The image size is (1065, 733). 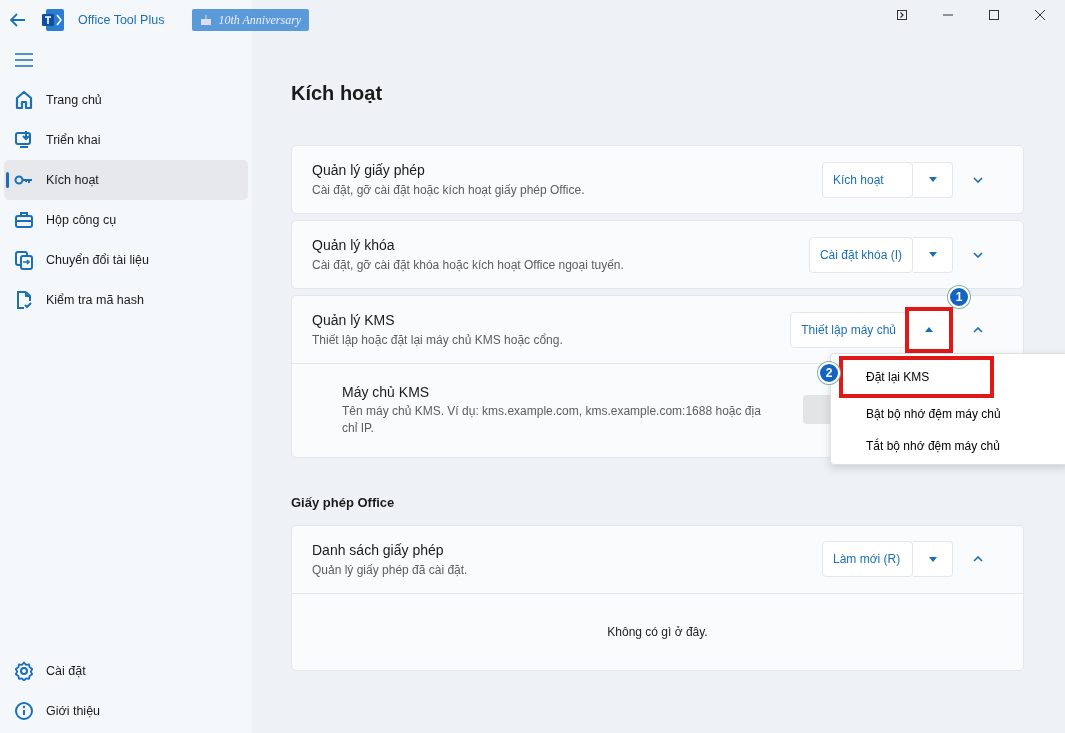 What do you see at coordinates (657, 632) in the screenshot?
I see `empty-message: Không có gì ở đây.` at bounding box center [657, 632].